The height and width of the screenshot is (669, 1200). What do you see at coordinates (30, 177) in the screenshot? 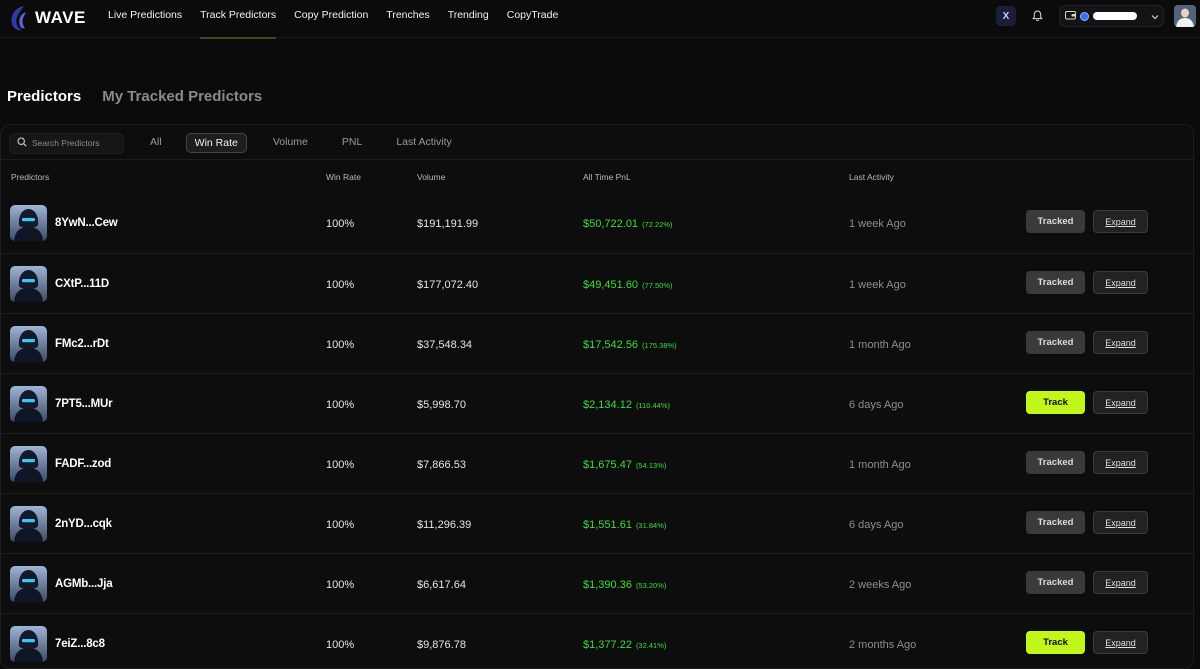
I see `column-predictors: Predictors` at bounding box center [30, 177].